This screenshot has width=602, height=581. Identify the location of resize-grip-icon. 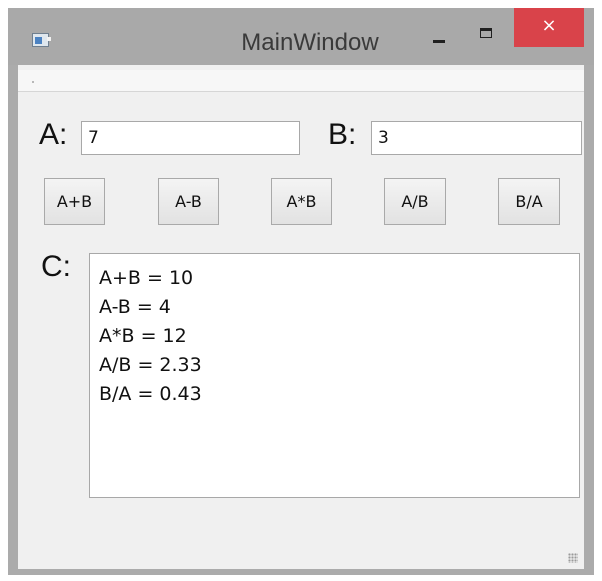
(573, 558).